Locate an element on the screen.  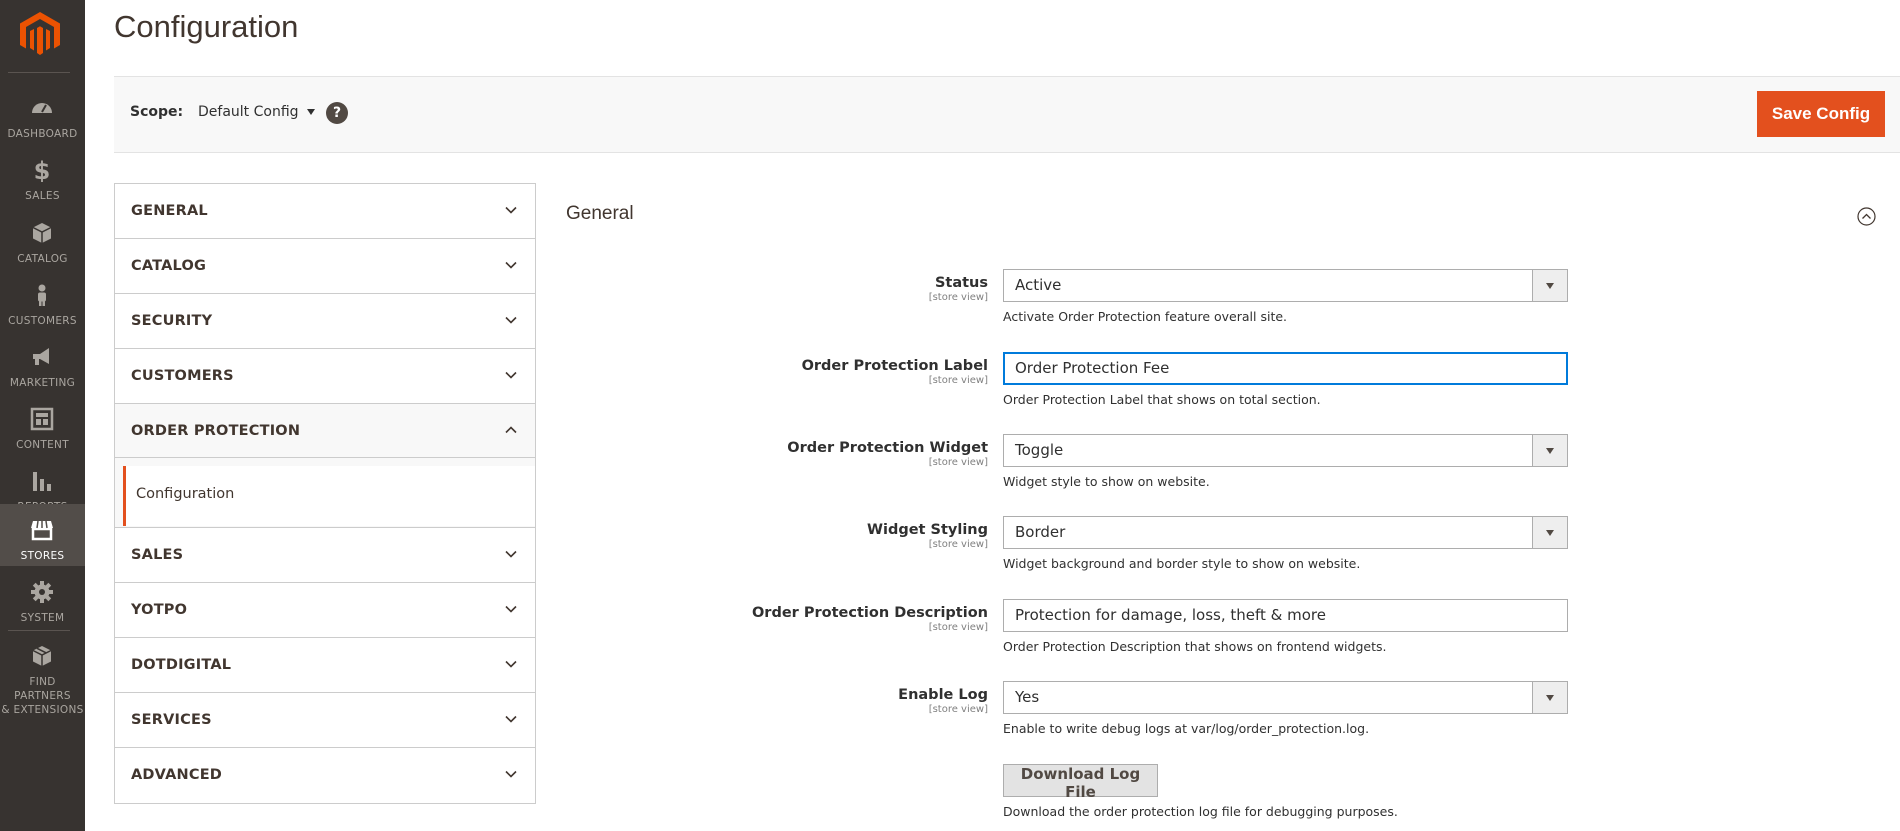
tab-general: GENERAL is located at coordinates (325, 211).